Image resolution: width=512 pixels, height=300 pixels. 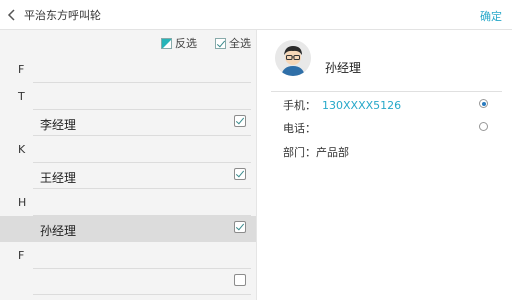 I want to click on select-all-button: 全选, so click(x=233, y=43).